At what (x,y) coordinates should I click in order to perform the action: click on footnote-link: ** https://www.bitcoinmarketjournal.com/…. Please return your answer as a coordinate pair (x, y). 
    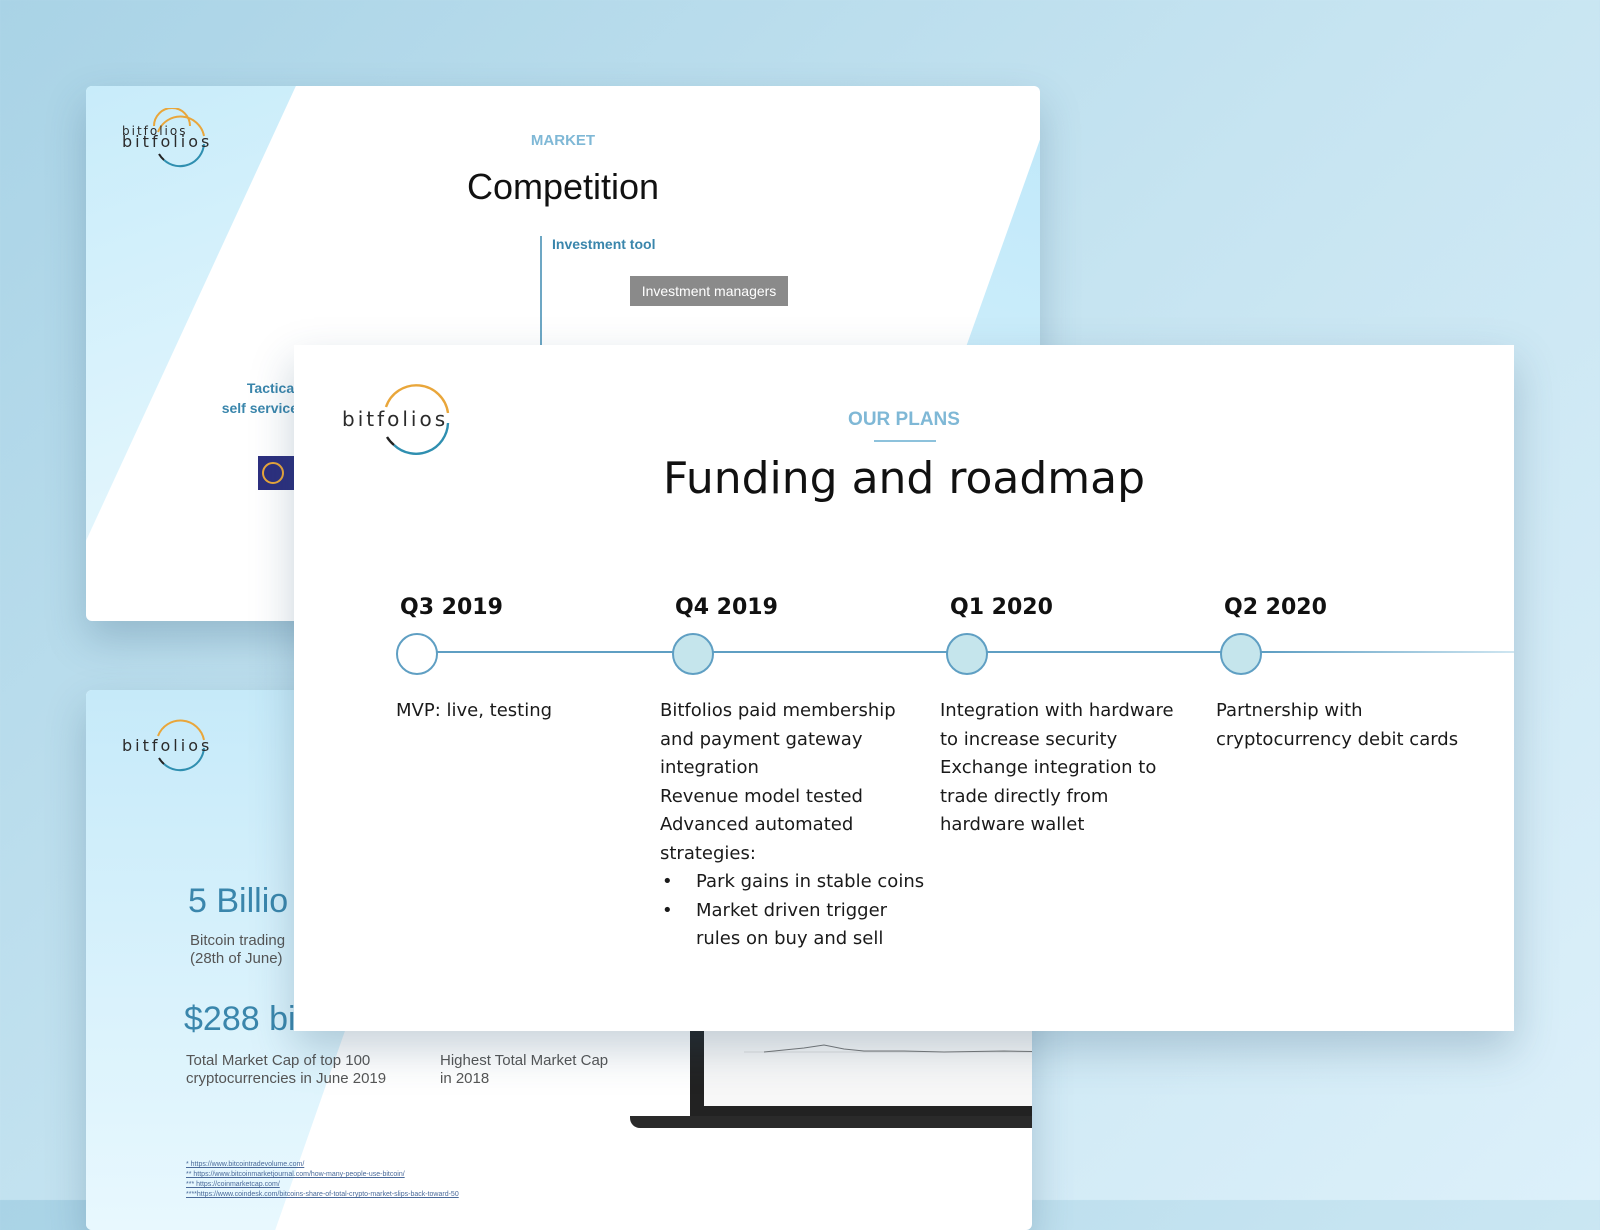
    Looking at the image, I should click on (322, 1175).